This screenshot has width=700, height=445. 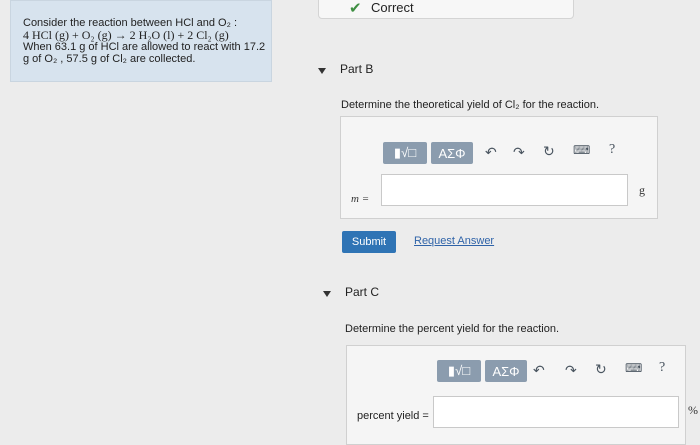 I want to click on unit-percent-label: %, so click(x=693, y=410).